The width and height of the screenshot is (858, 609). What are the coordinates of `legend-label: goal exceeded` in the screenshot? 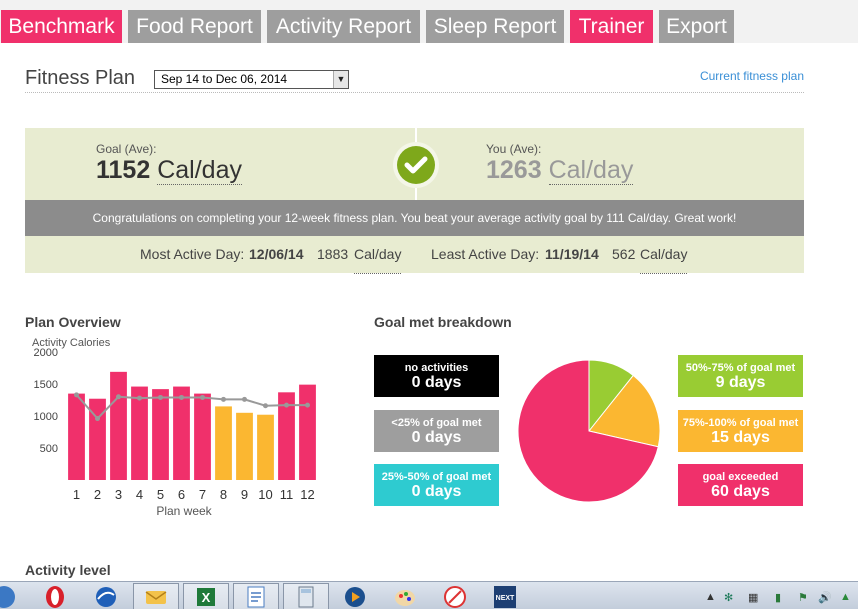 It's located at (740, 477).